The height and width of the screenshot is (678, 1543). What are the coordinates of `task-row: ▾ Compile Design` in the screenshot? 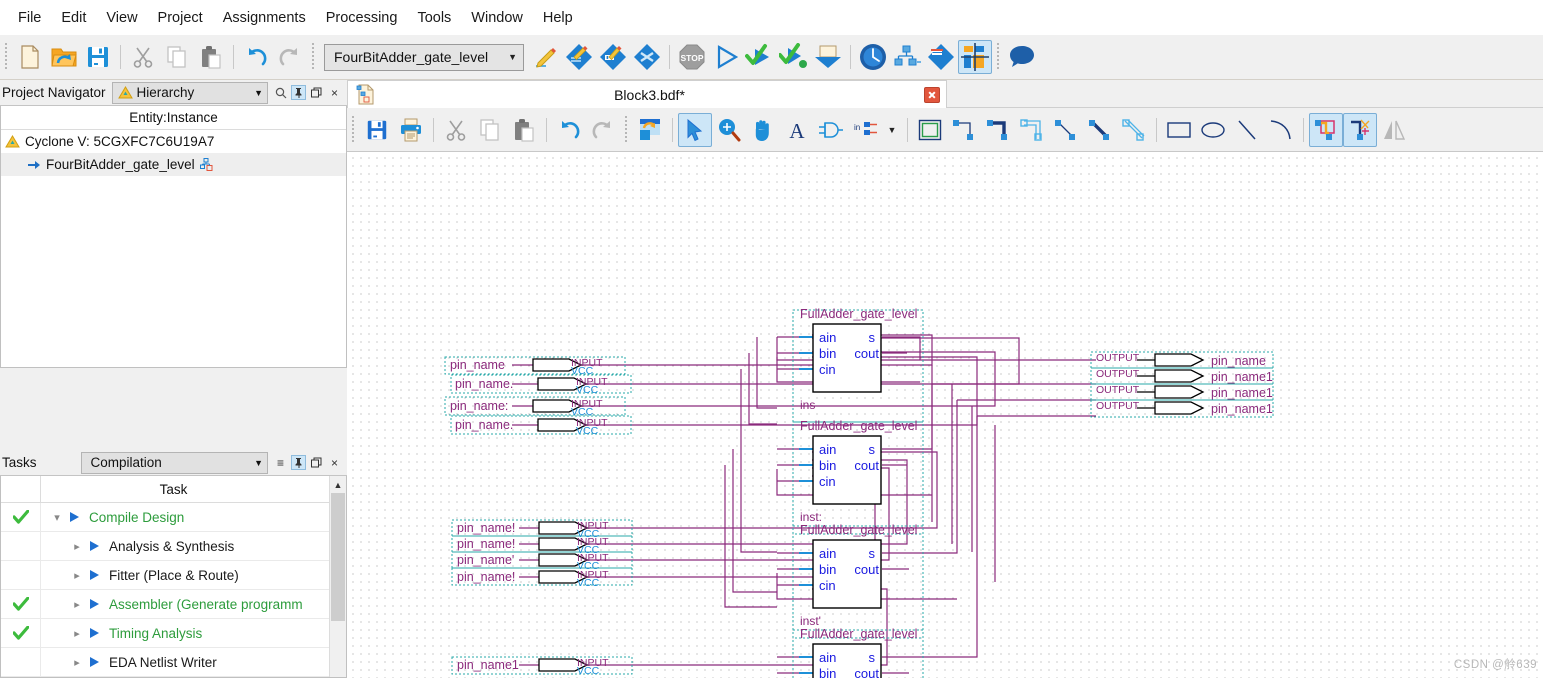 It's located at (173, 517).